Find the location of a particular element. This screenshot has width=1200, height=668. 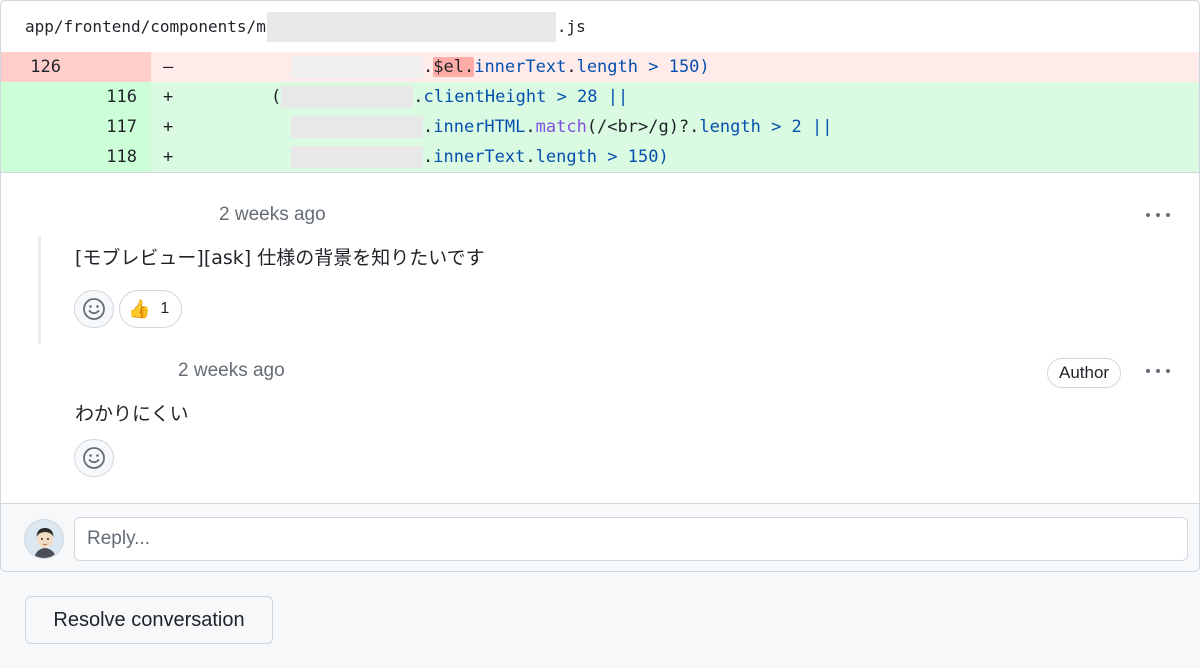

code-line: (. clientHeight > 28 || is located at coordinates (450, 97).